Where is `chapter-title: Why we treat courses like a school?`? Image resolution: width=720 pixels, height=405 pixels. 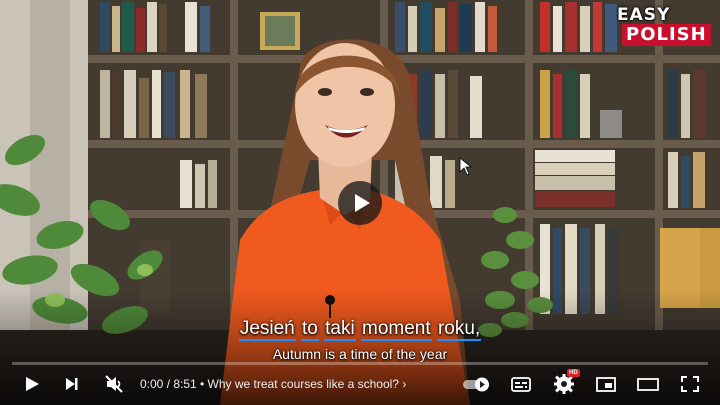 chapter-title: Why we treat courses like a school? is located at coordinates (303, 384).